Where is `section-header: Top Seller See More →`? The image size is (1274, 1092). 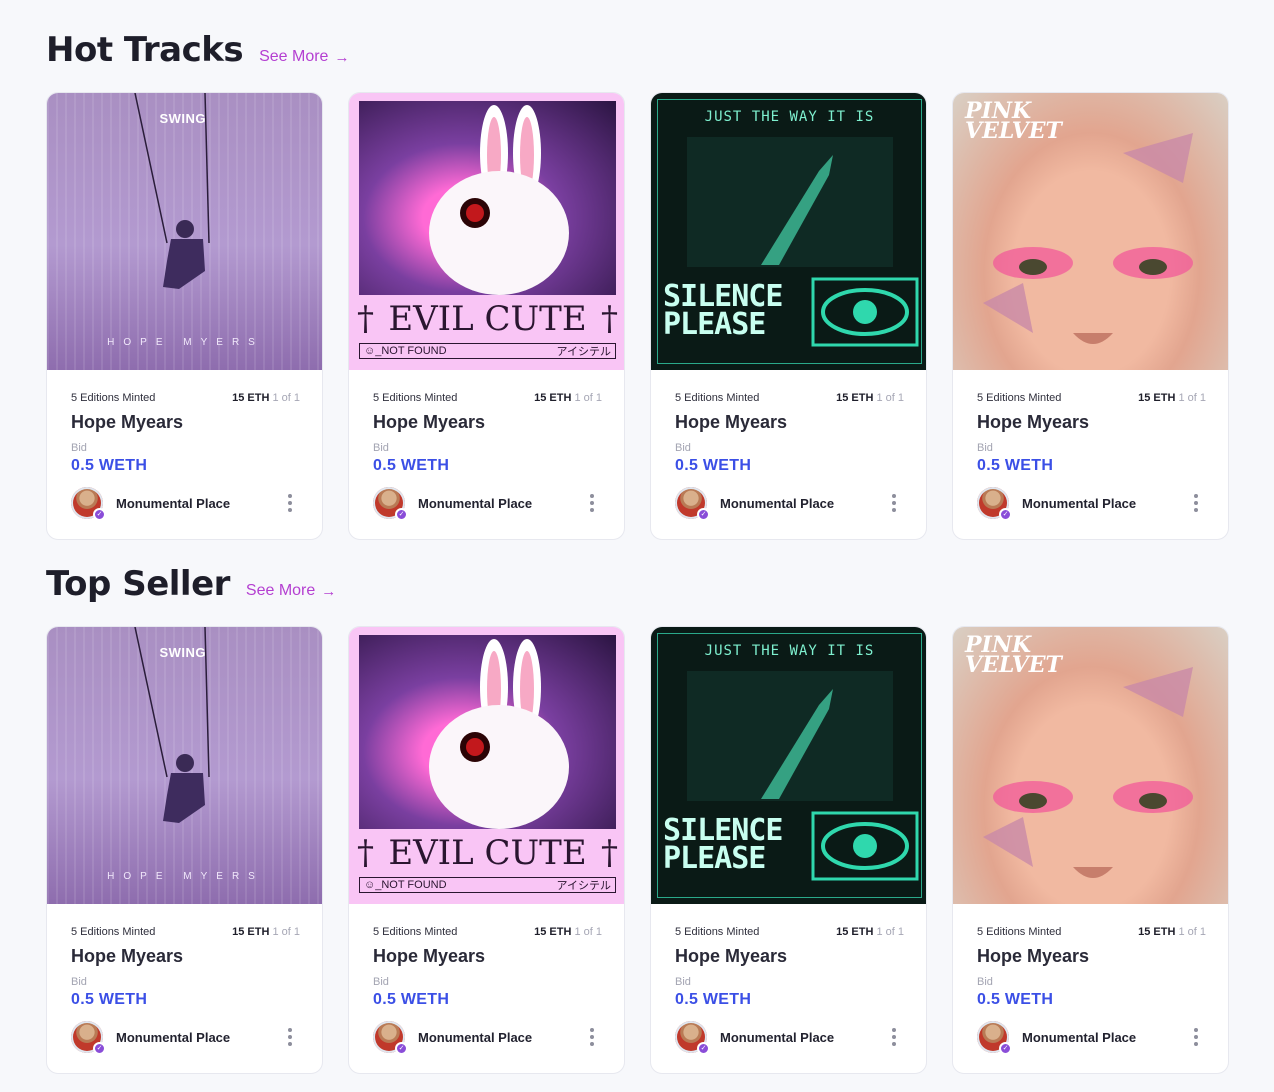 section-header: Top Seller See More → is located at coordinates (638, 588).